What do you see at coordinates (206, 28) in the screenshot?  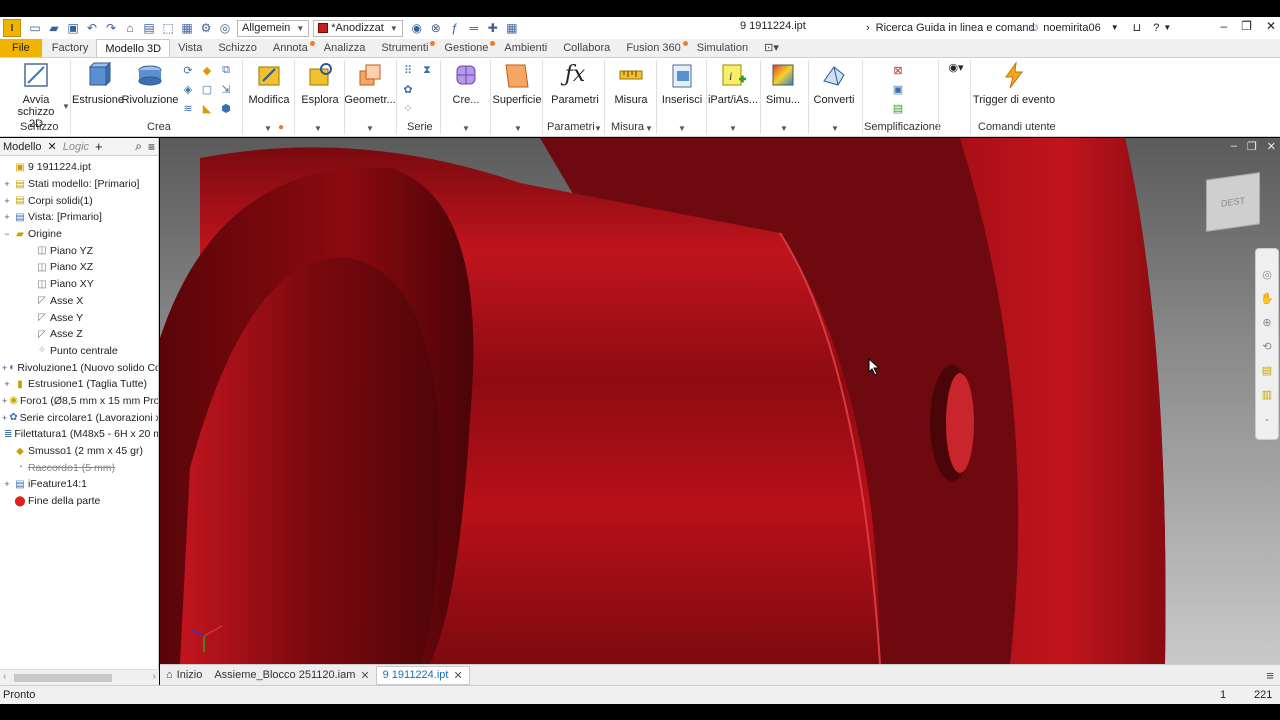 I see `settings-icon: ⚙` at bounding box center [206, 28].